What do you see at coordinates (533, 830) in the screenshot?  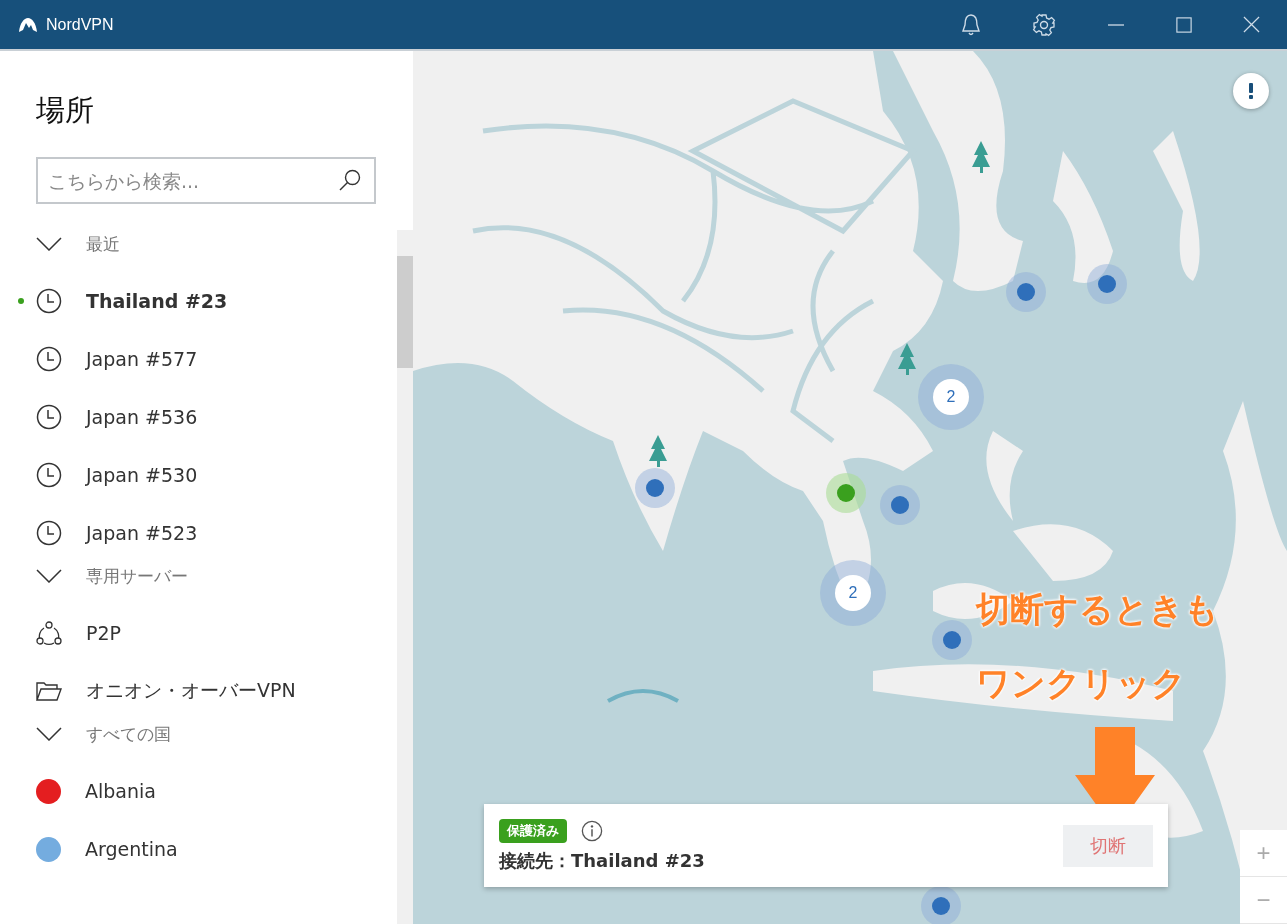 I see `status-badge: 保護済み` at bounding box center [533, 830].